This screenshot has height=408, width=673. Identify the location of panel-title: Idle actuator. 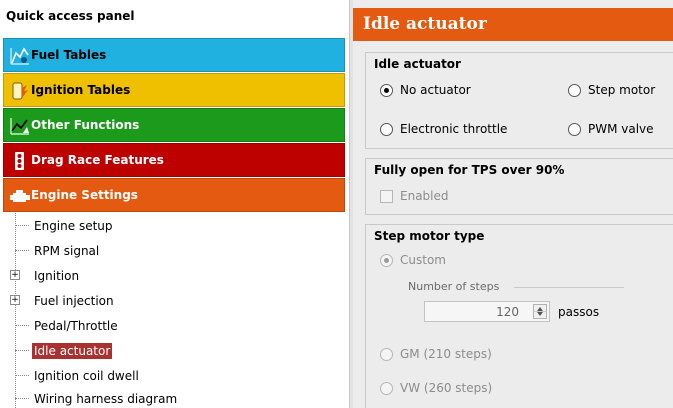
(425, 24).